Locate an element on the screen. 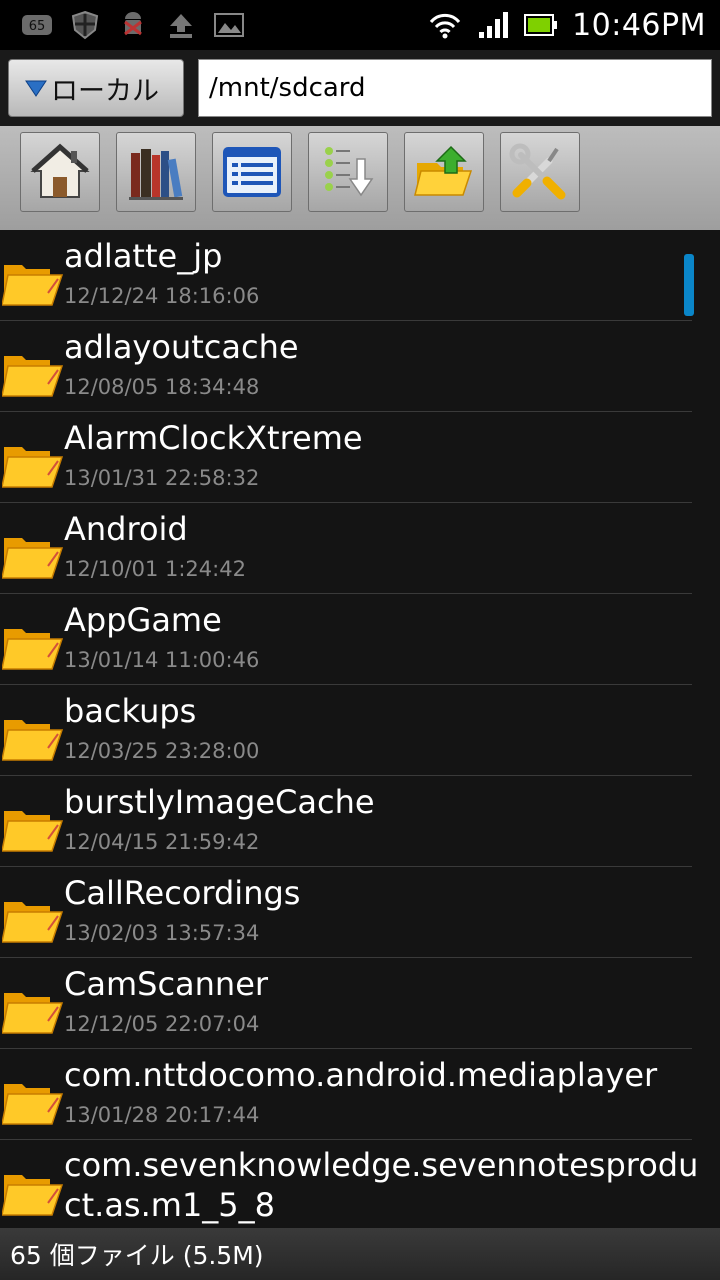 The height and width of the screenshot is (1280, 720). sort-button is located at coordinates (348, 172).